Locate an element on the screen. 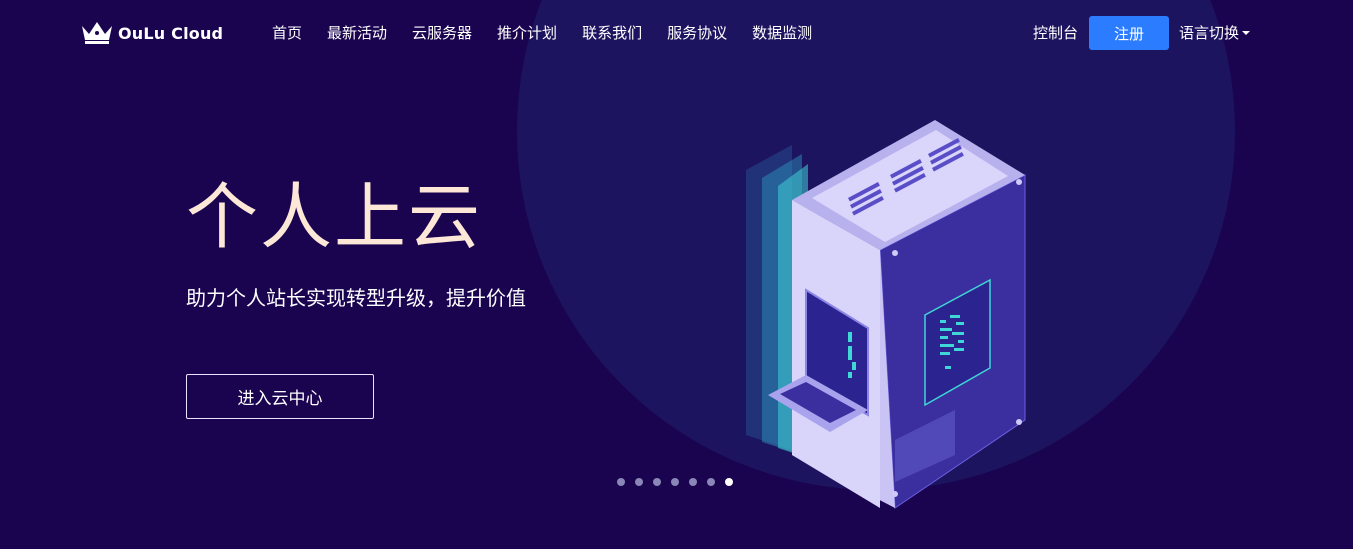 Image resolution: width=1353 pixels, height=549 pixels. language-switcher-label: 语言切换 is located at coordinates (1209, 33).